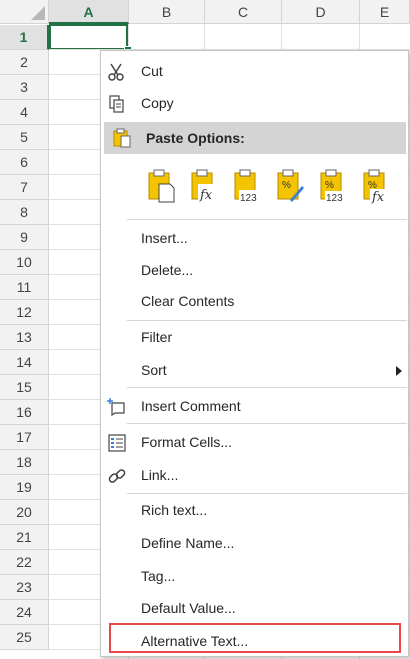 Image resolution: width=410 pixels, height=659 pixels. I want to click on row-header-3: 3, so click(24, 87).